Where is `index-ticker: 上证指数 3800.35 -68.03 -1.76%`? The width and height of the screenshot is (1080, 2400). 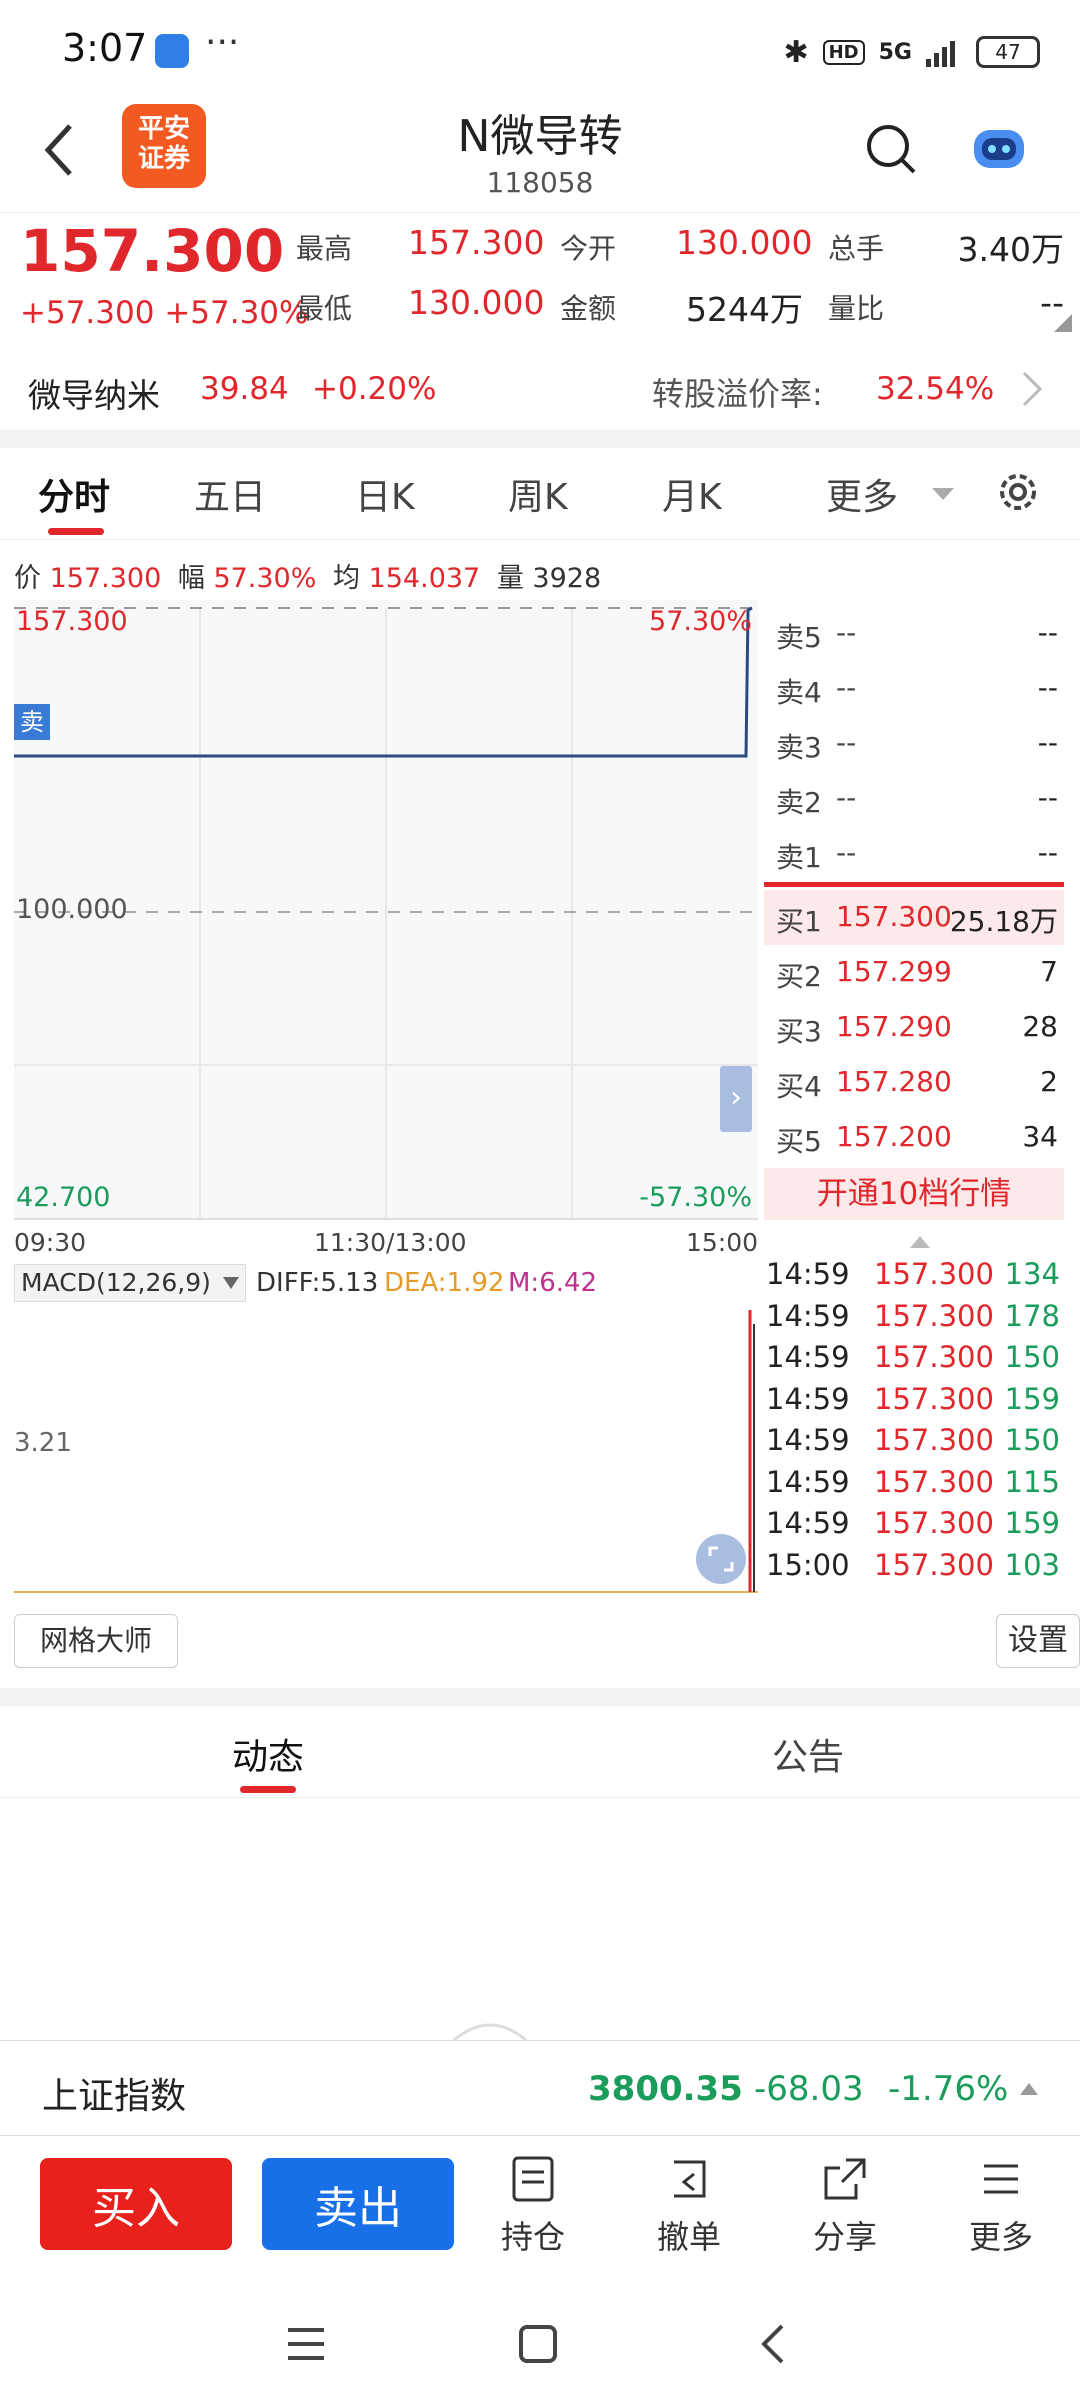
index-ticker: 上证指数 3800.35 -68.03 -1.76% is located at coordinates (540, 2088).